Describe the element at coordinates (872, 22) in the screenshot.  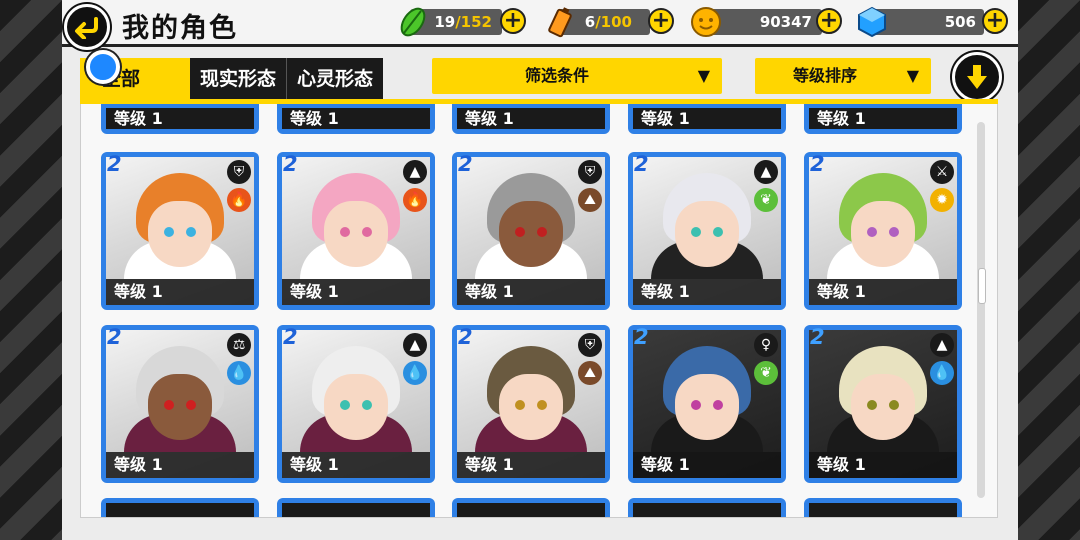
I see `blue-gem-icon` at that location.